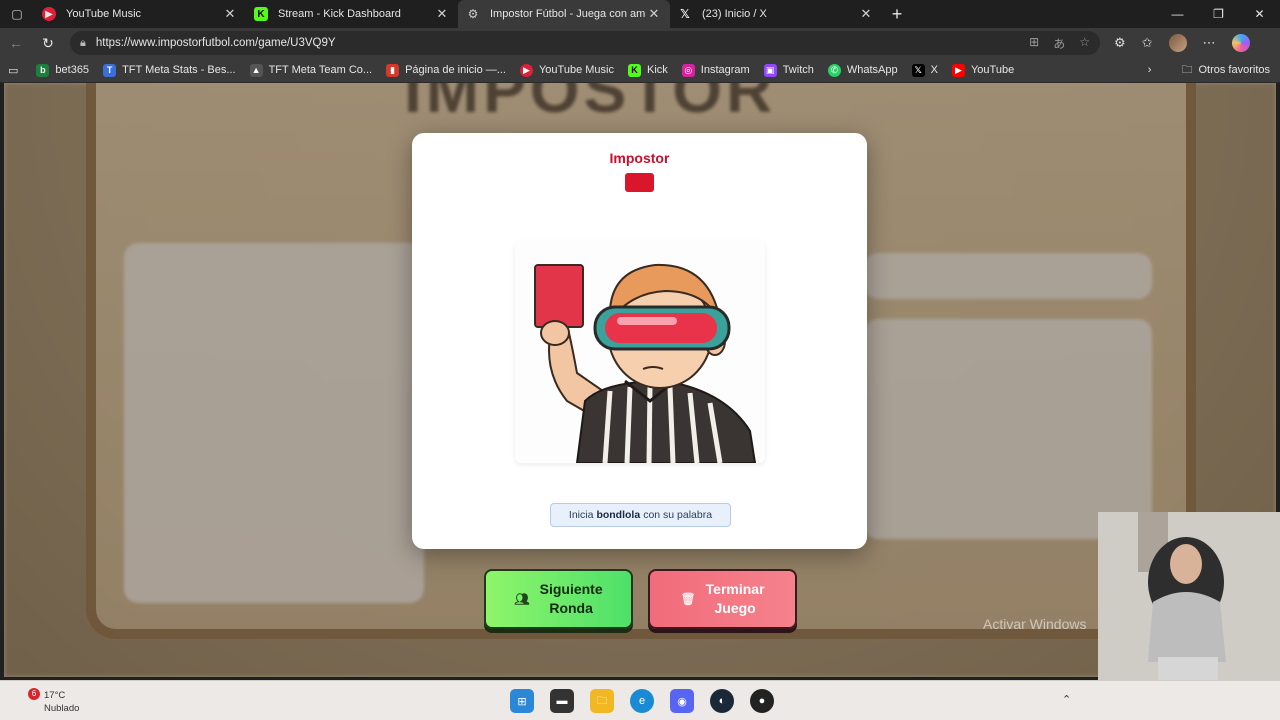  I want to click on bookmark-kick: K Kick, so click(647, 70).